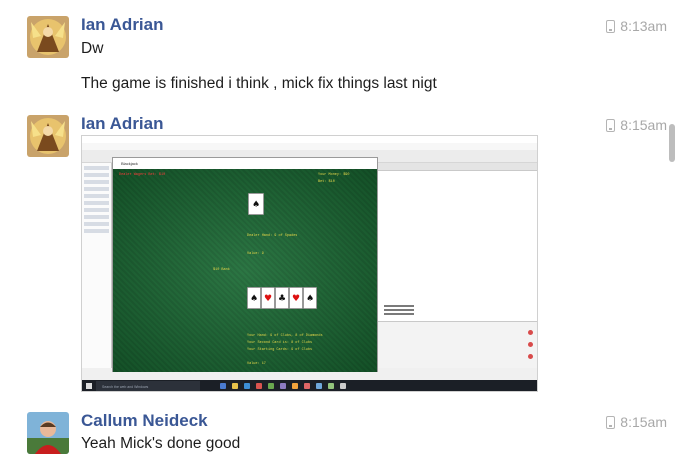  I want to click on author-name: Callum Neideck, so click(144, 421).